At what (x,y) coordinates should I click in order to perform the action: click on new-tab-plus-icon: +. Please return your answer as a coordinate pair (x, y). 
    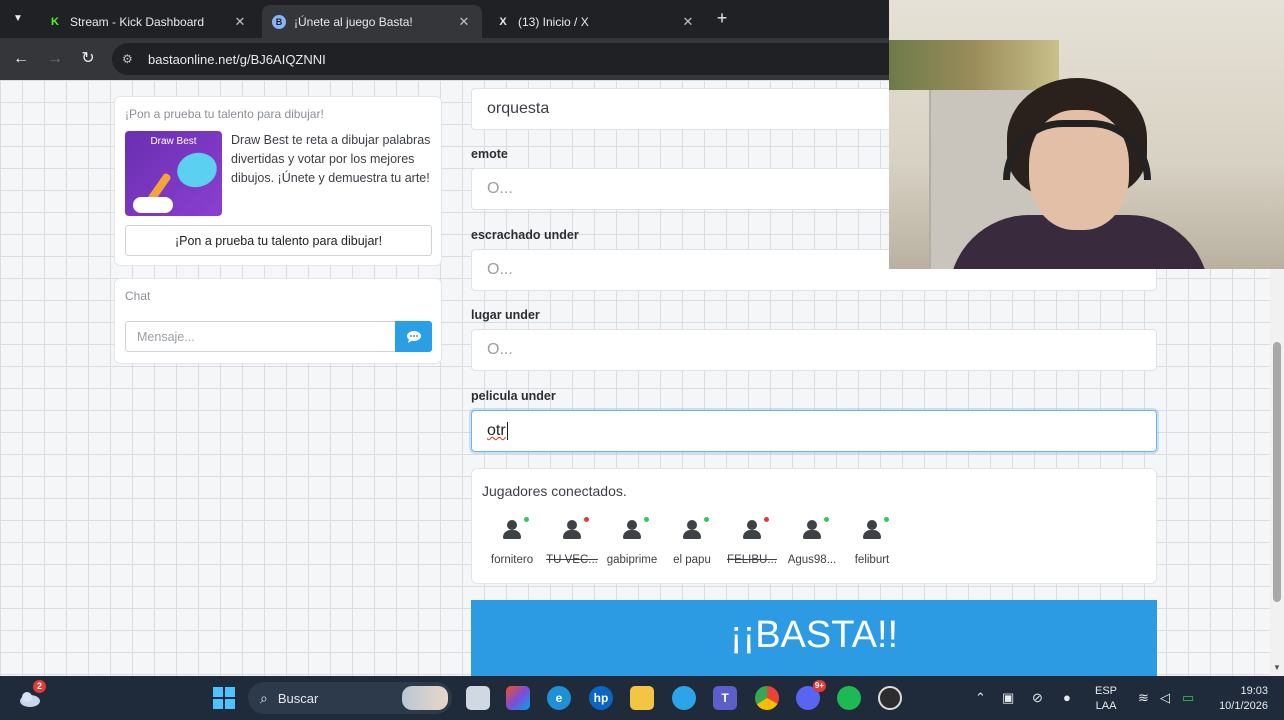
    Looking at the image, I should click on (722, 18).